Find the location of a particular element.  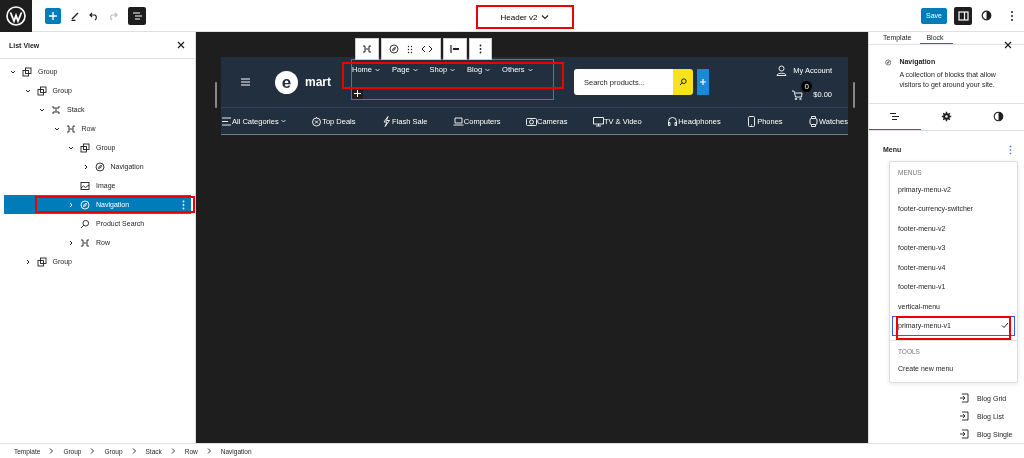

flash-icon is located at coordinates (386, 121).